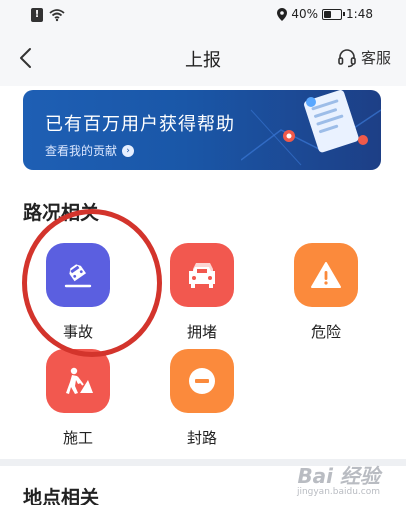 The width and height of the screenshot is (406, 505). Describe the element at coordinates (202, 275) in the screenshot. I see `traffic-jam-icon` at that location.